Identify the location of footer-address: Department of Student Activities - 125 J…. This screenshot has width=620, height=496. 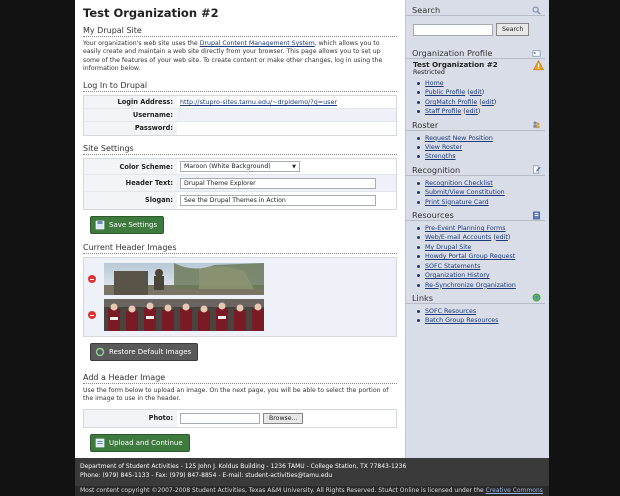
(243, 466).